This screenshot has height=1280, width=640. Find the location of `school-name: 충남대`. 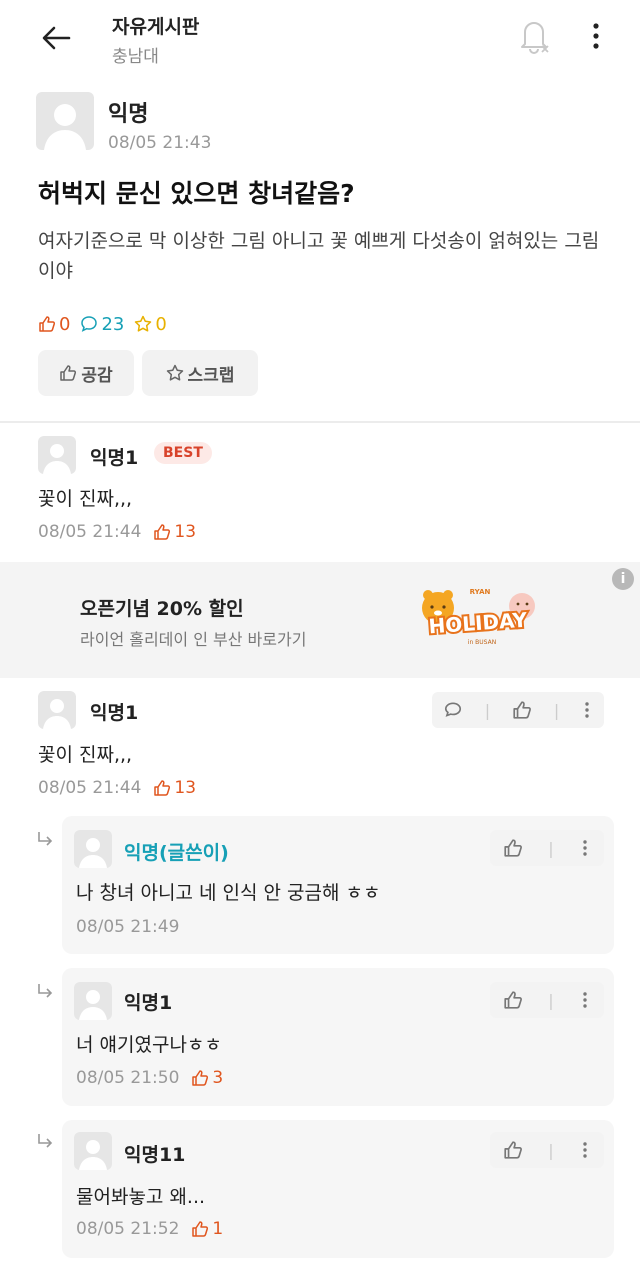

school-name: 충남대 is located at coordinates (135, 57).